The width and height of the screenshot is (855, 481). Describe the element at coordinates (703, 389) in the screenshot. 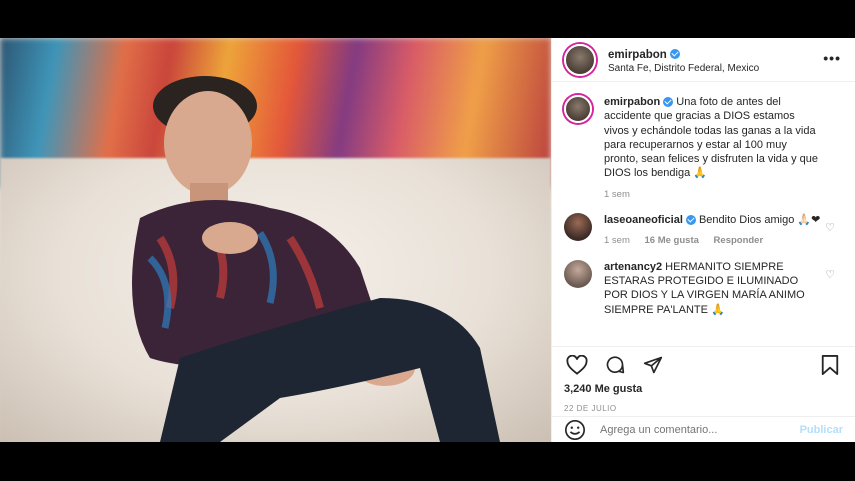

I see `likes-count: 3,240 Me gusta` at that location.